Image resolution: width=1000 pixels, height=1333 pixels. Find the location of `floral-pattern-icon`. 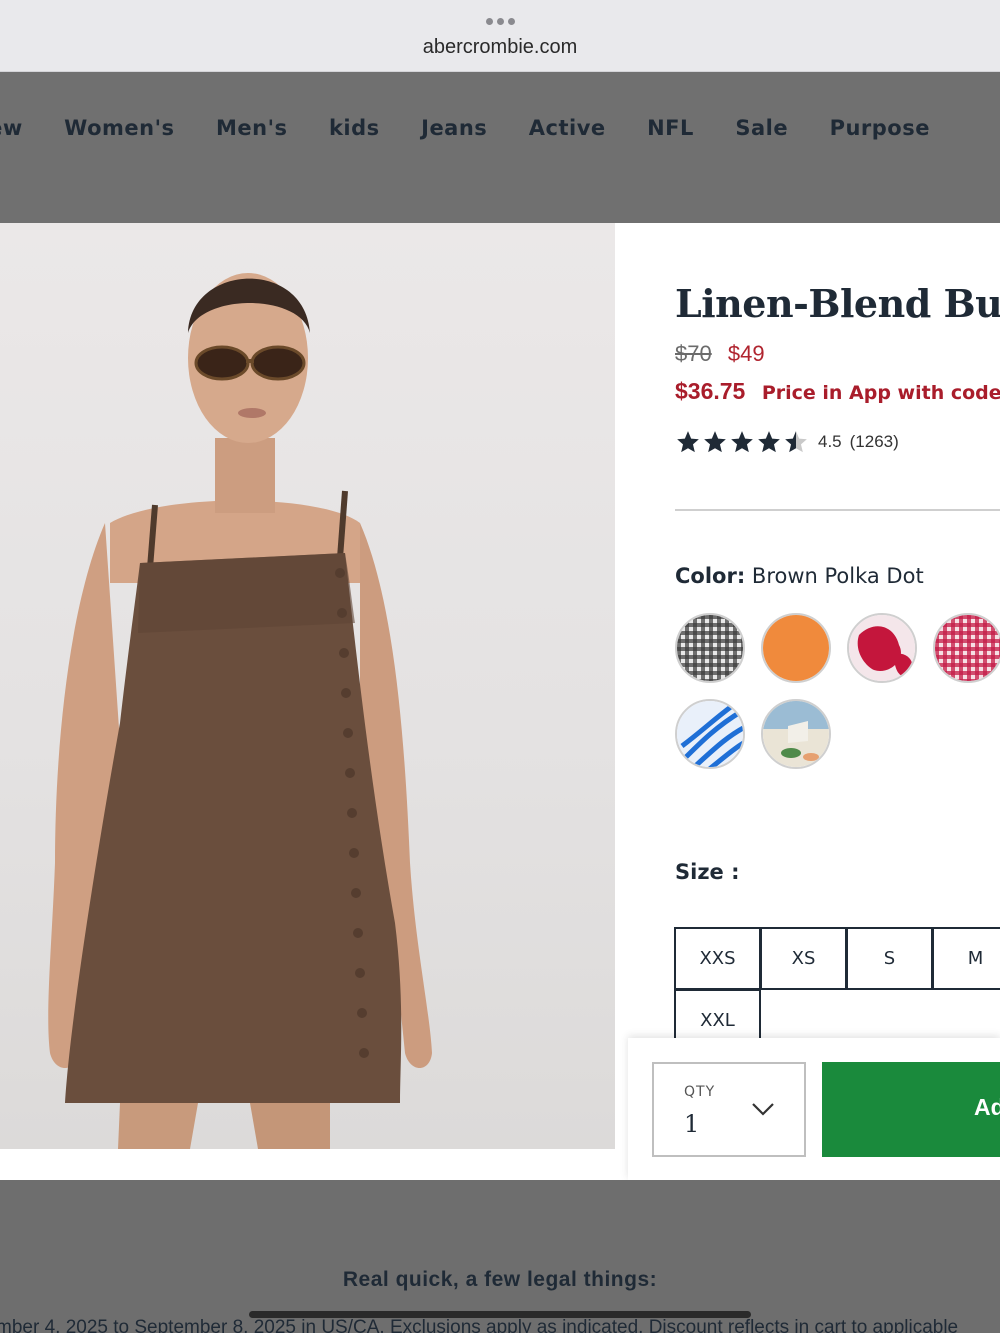

floral-pattern-icon is located at coordinates (882, 648).